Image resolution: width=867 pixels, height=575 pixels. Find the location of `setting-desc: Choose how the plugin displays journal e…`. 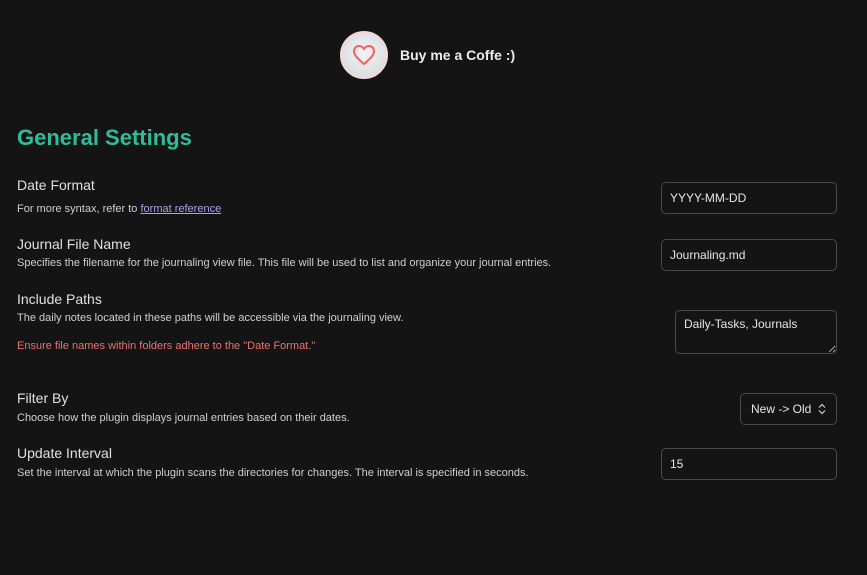

setting-desc: Choose how the plugin displays journal e… is located at coordinates (183, 418).